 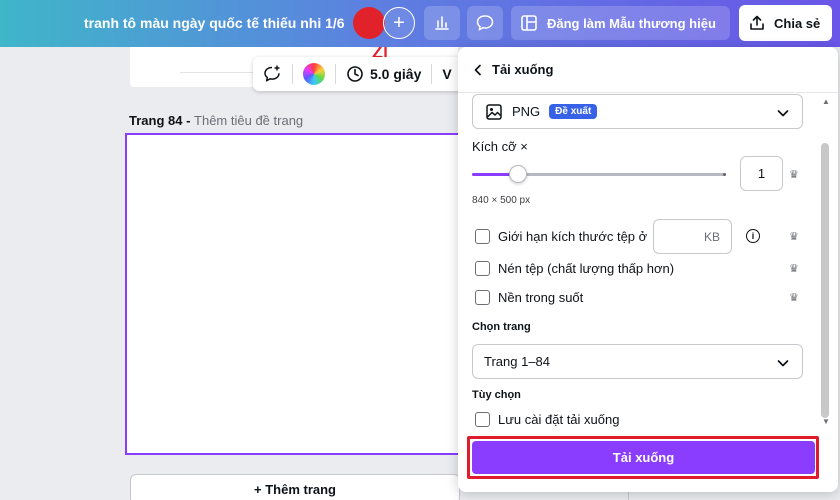 What do you see at coordinates (631, 23) in the screenshot?
I see `brand-template-label: Đăng làm Mẫu thương hiệu` at bounding box center [631, 23].